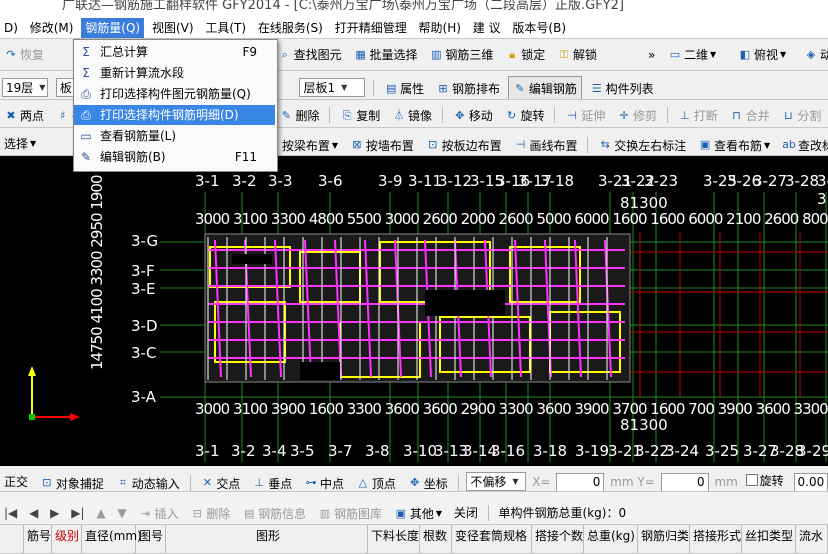 This screenshot has height=554, width=828. I want to click on building-plan, so click(417, 308).